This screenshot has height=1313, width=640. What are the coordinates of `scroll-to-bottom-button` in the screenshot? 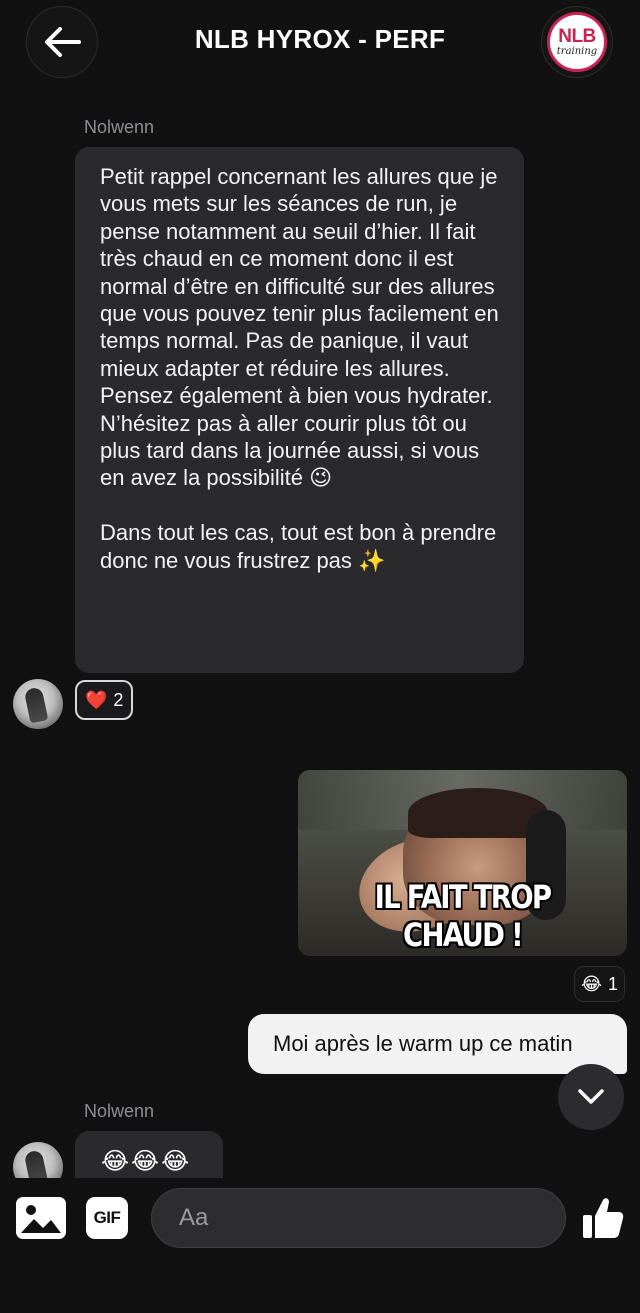 It's located at (591, 1097).